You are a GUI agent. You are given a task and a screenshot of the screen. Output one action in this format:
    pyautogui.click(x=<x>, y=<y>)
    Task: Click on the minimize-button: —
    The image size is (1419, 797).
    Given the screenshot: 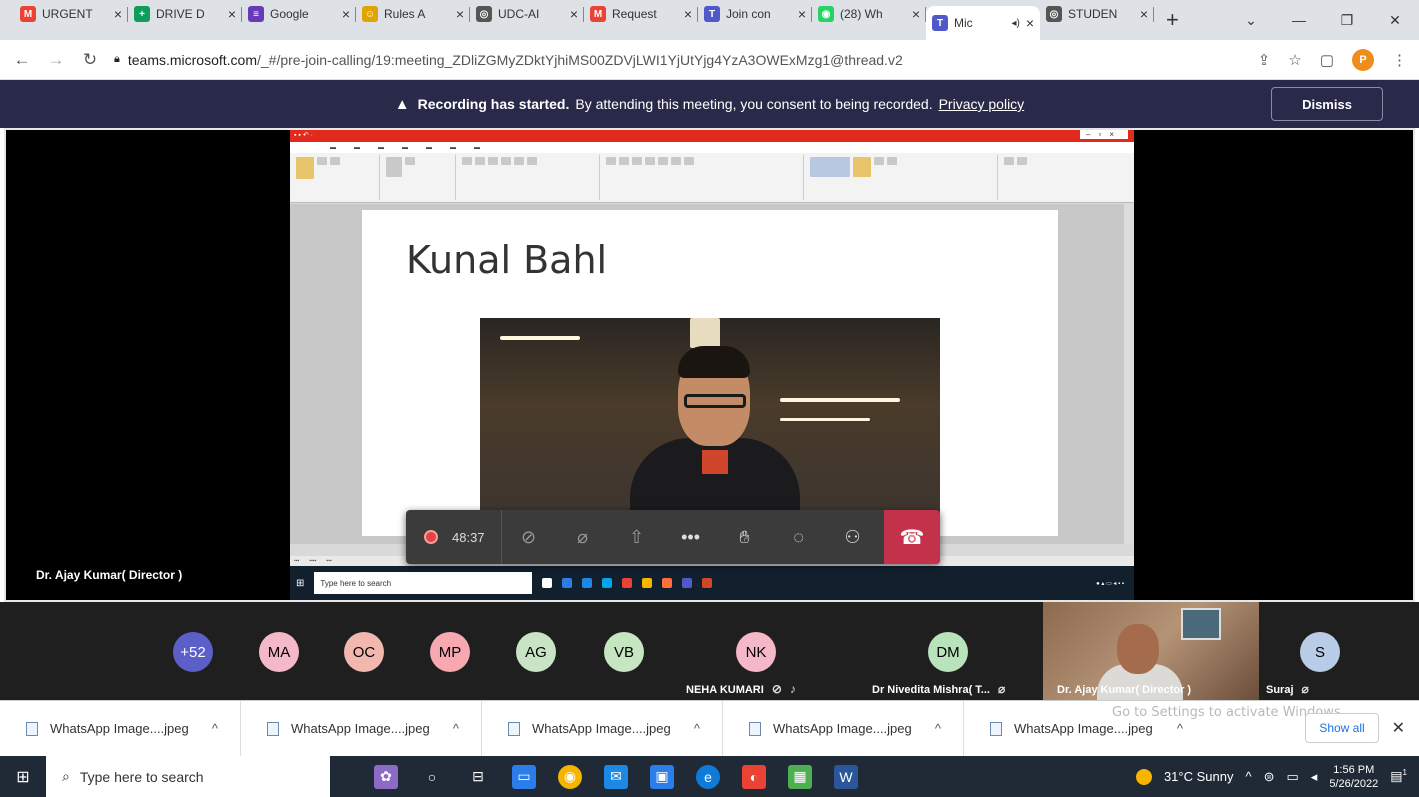 What is the action you would take?
    pyautogui.click(x=1299, y=20)
    